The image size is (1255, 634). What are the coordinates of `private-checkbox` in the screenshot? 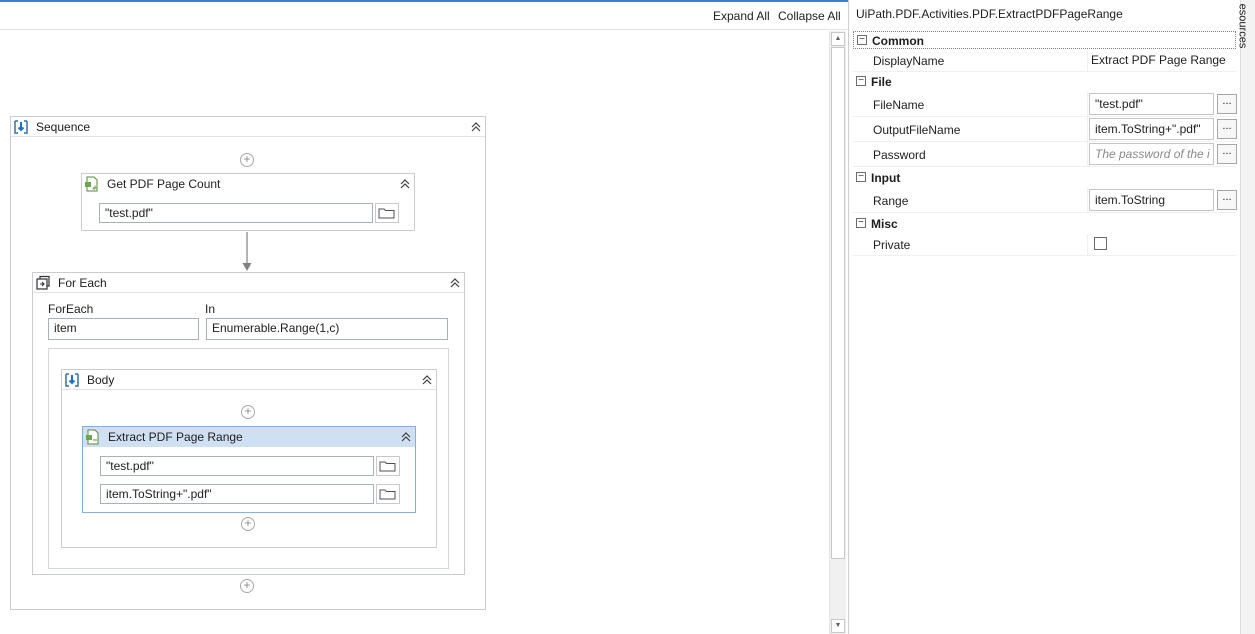 It's located at (1100, 243).